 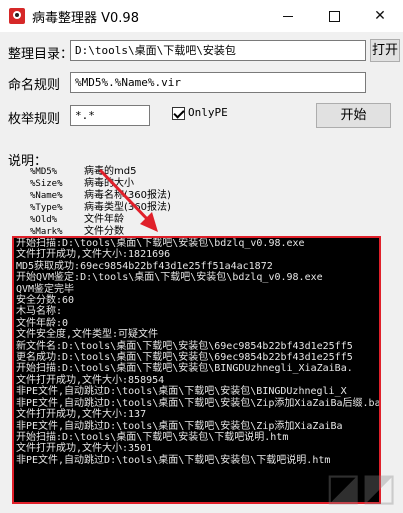 I want to click on window-title: 病毒整理器 V0.98, so click(x=85, y=18).